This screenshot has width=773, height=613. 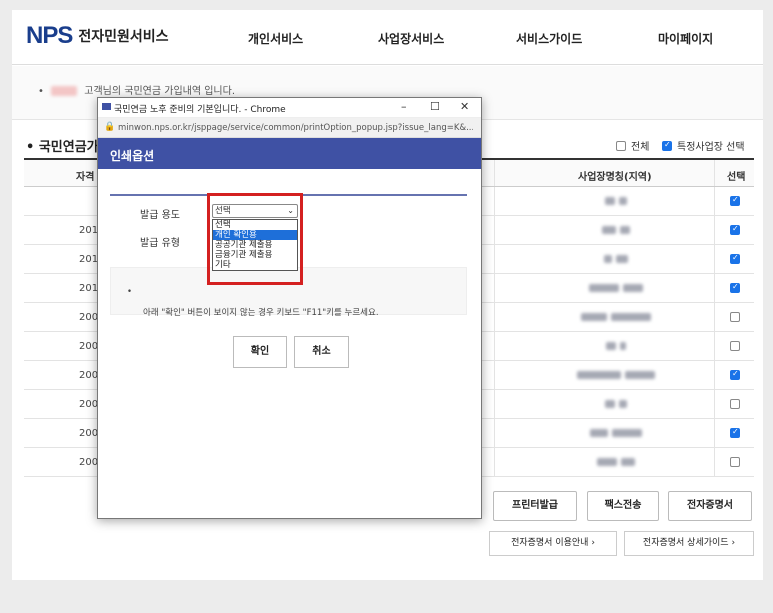 I want to click on printer-issue-button: 프린터발급, so click(x=535, y=506).